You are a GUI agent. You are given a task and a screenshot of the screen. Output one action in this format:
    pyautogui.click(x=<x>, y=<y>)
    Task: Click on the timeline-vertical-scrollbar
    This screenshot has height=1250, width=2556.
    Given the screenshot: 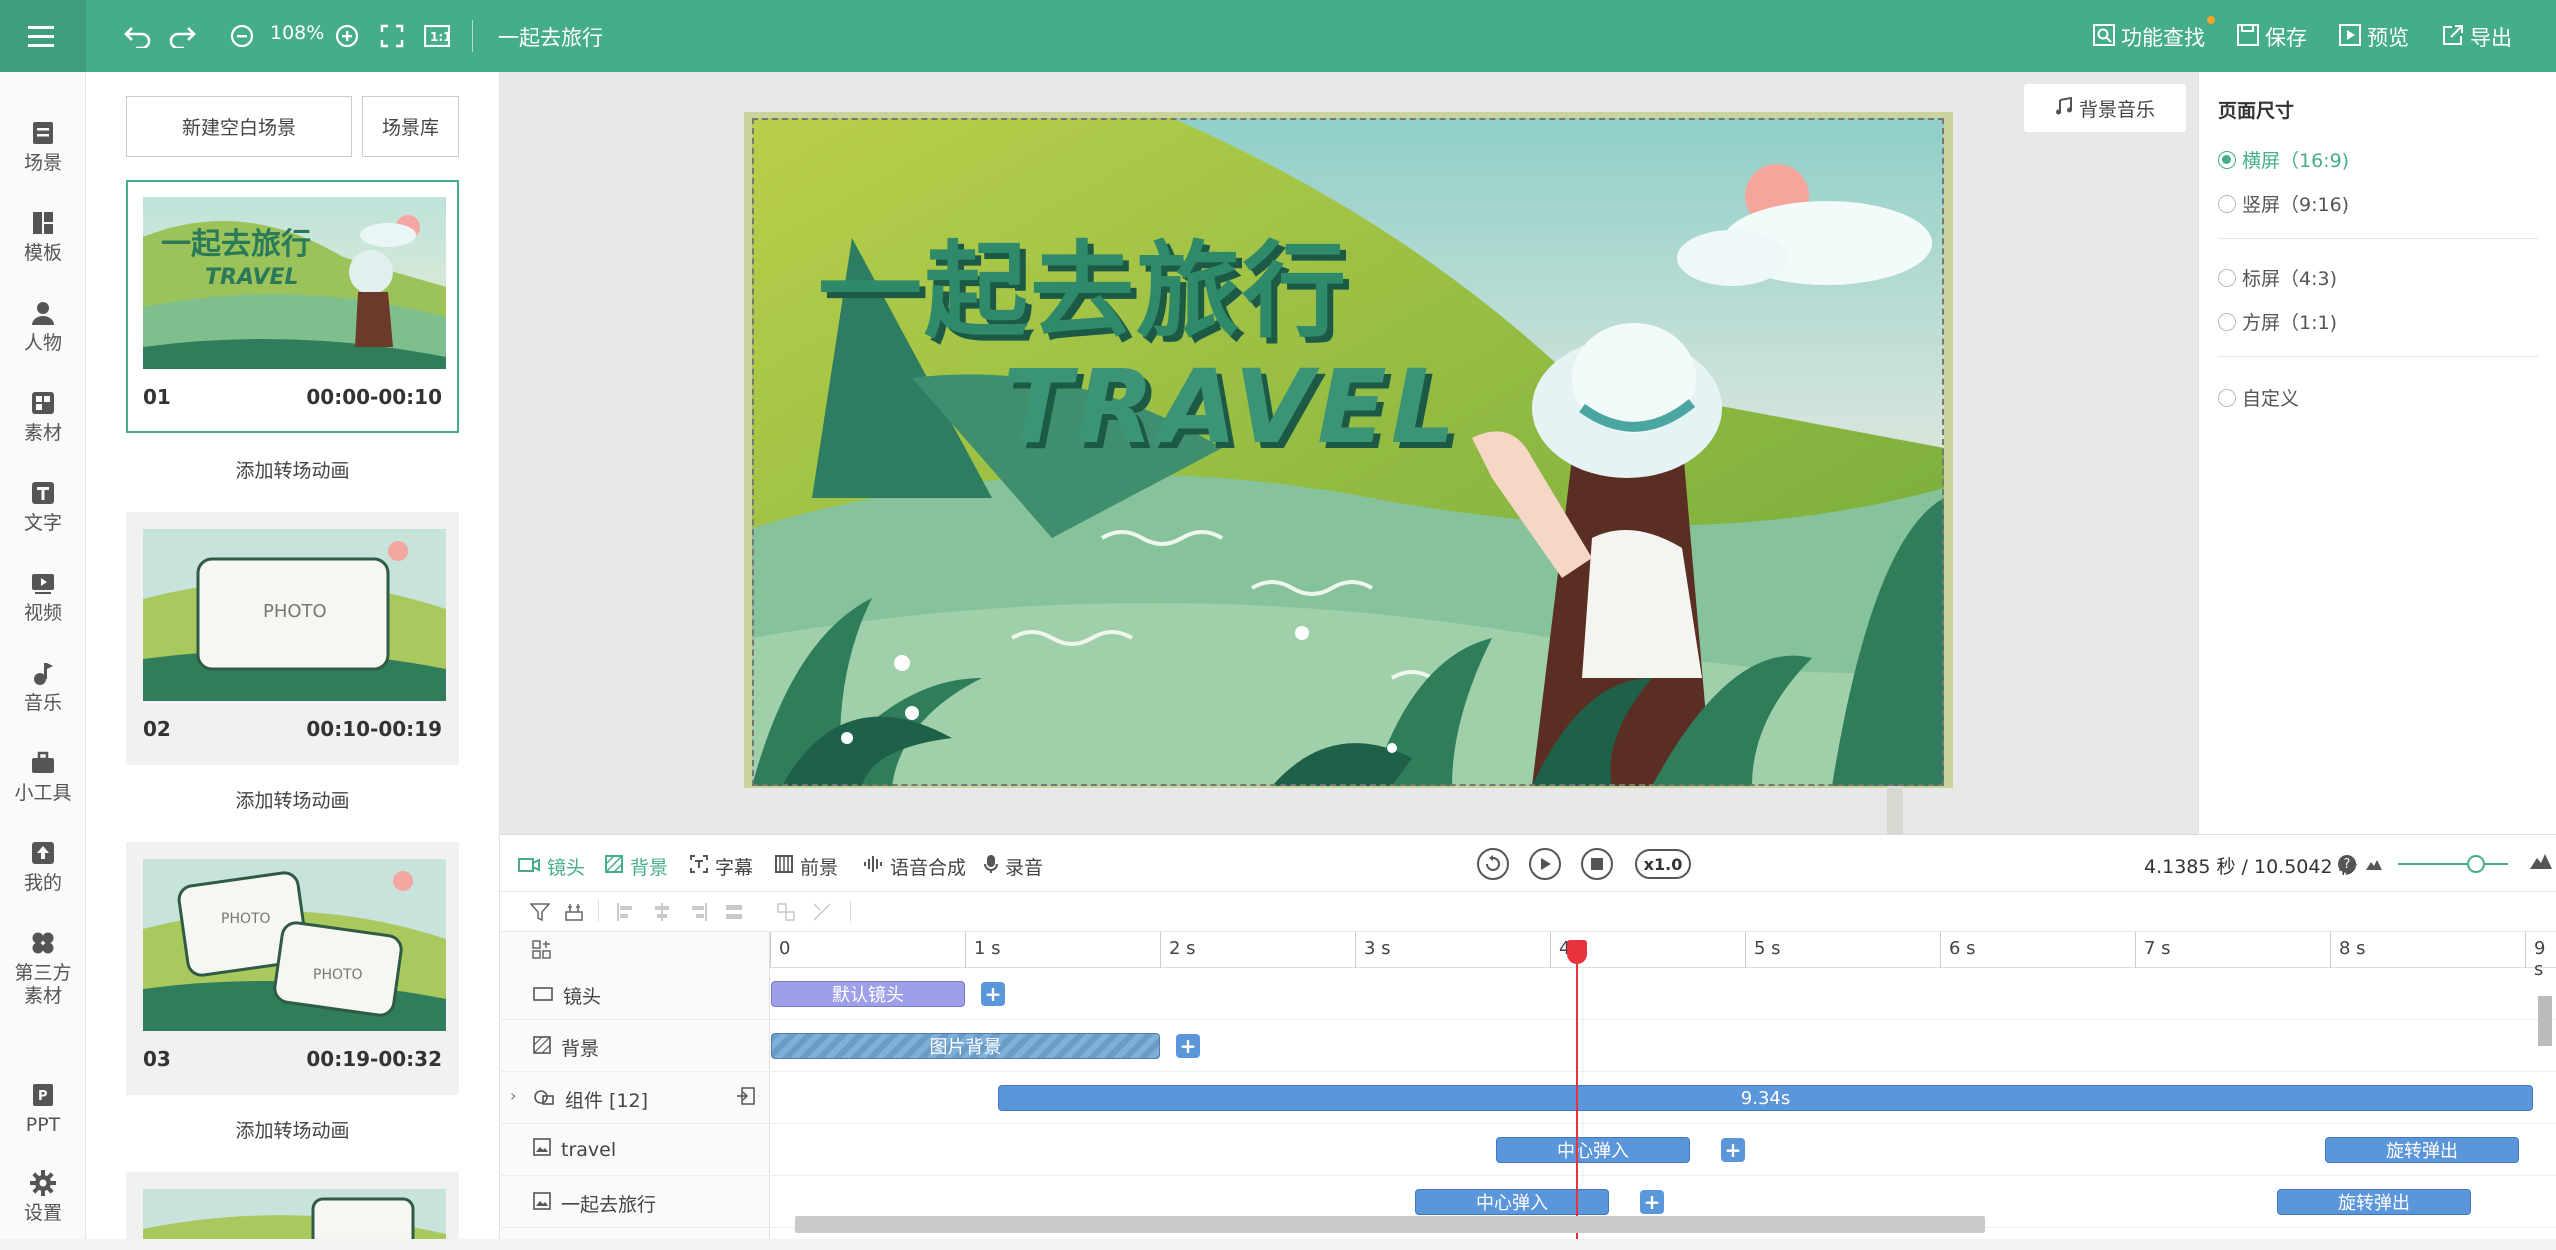 What is the action you would take?
    pyautogui.click(x=2545, y=1021)
    